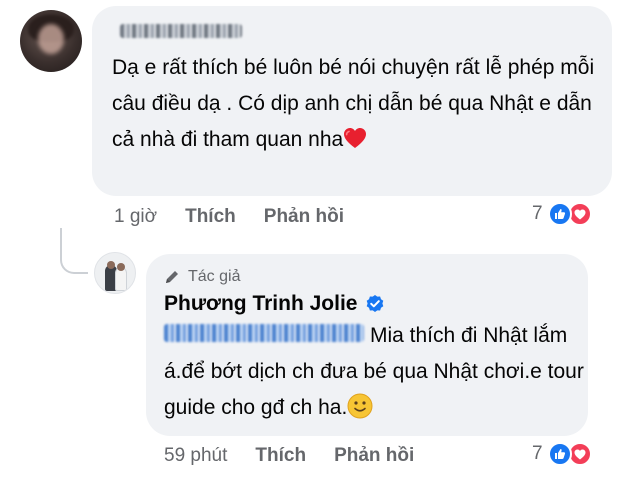 This screenshot has width=620, height=480. Describe the element at coordinates (260, 304) in the screenshot. I see `reply-author-name-text: Phương Trinh Jolie` at that location.